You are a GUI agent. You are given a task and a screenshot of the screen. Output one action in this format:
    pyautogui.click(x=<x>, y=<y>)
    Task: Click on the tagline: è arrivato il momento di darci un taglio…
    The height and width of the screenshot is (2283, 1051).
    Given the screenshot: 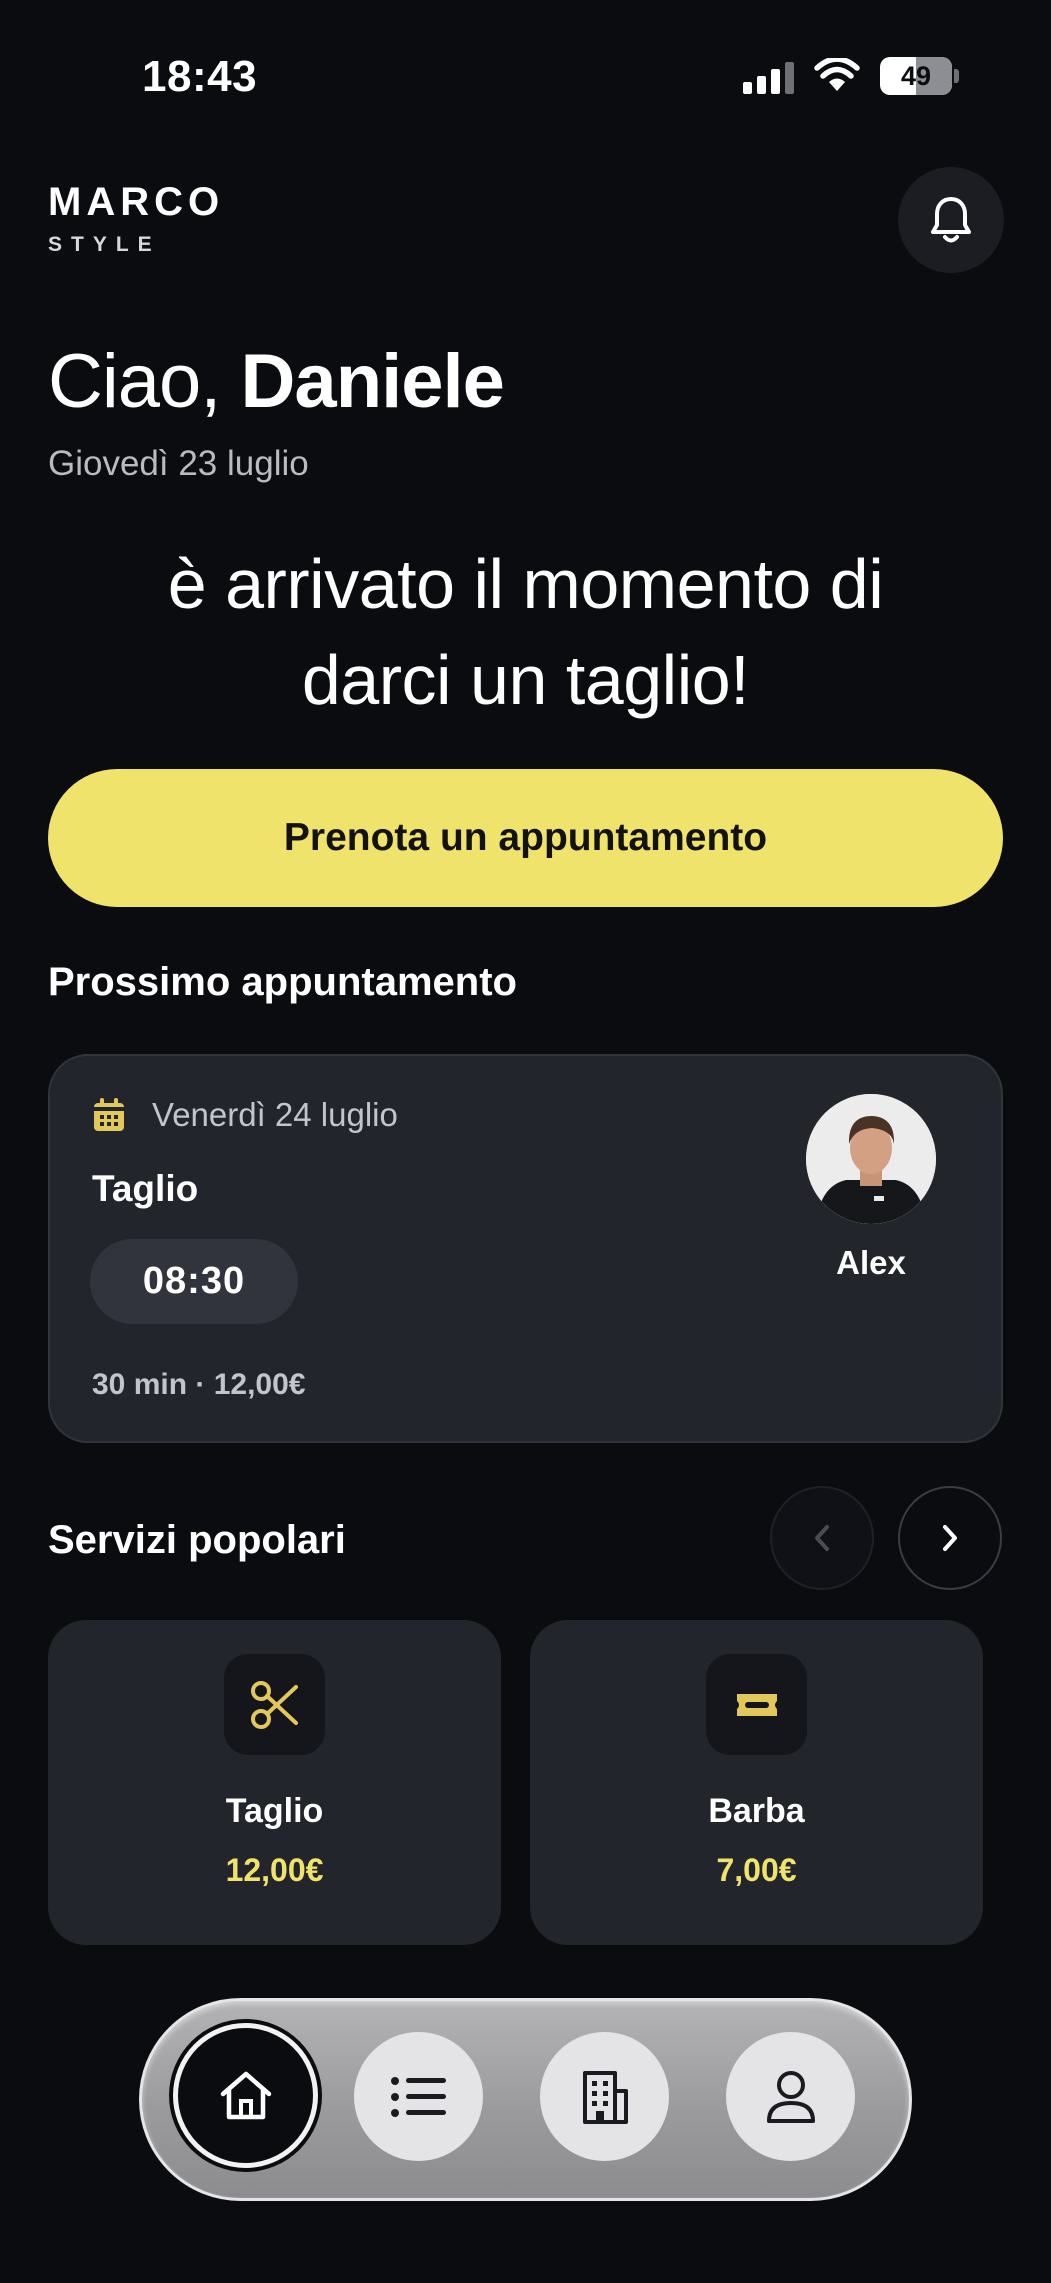 What is the action you would take?
    pyautogui.click(x=525, y=632)
    